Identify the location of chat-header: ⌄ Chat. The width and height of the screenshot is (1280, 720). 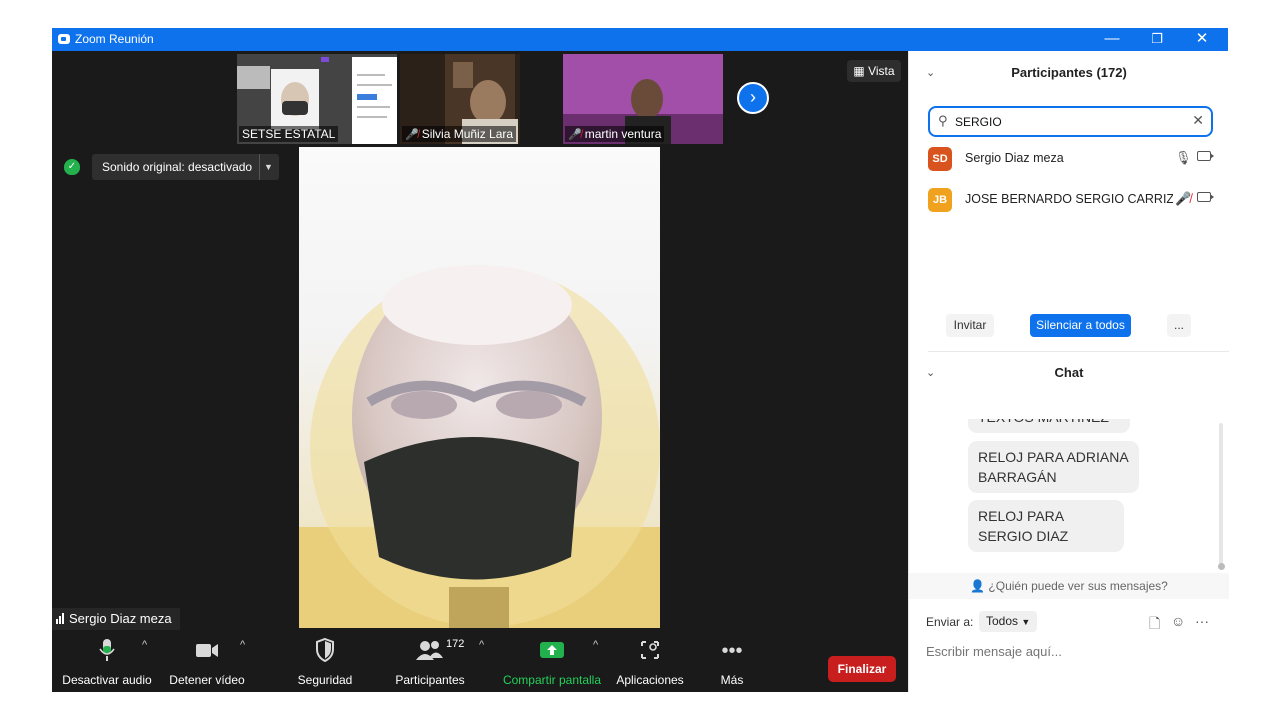
(1069, 373).